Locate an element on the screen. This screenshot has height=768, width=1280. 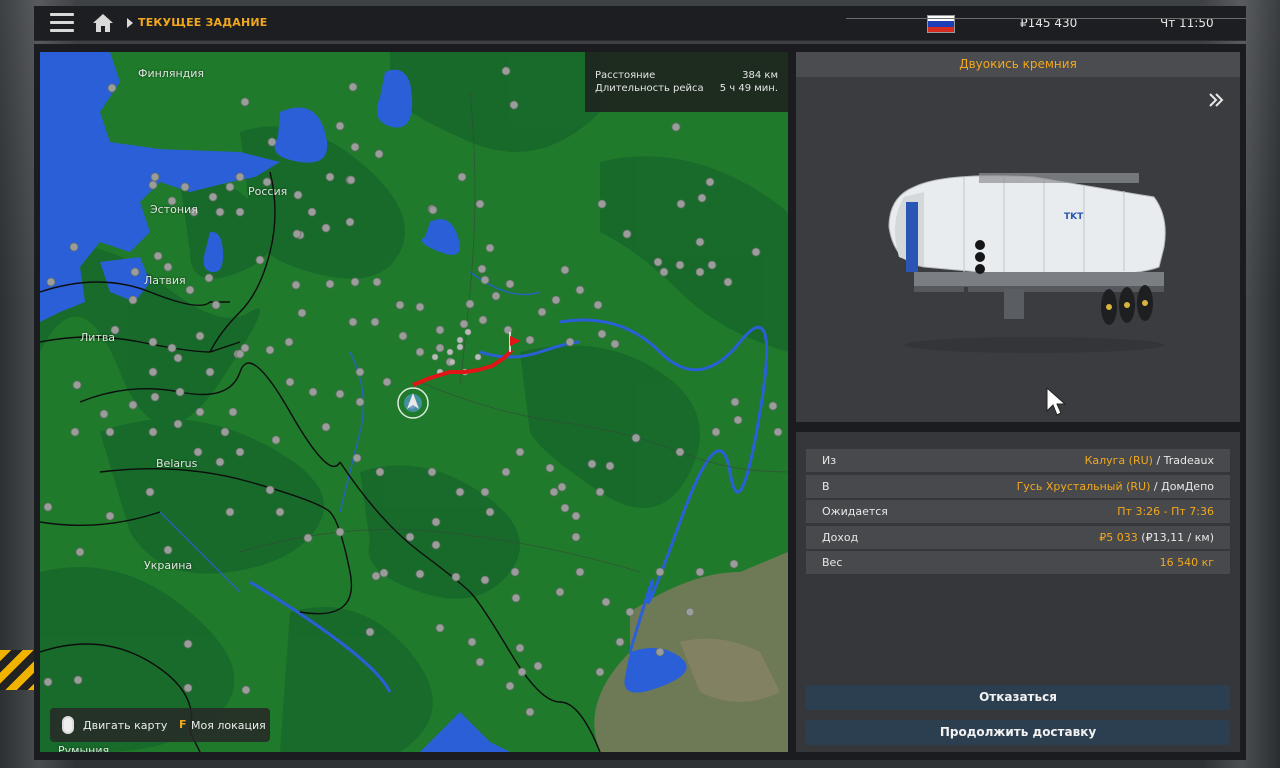
income-value-group: ₽5 033 (₽13,11 / км) is located at coordinates (1156, 537).